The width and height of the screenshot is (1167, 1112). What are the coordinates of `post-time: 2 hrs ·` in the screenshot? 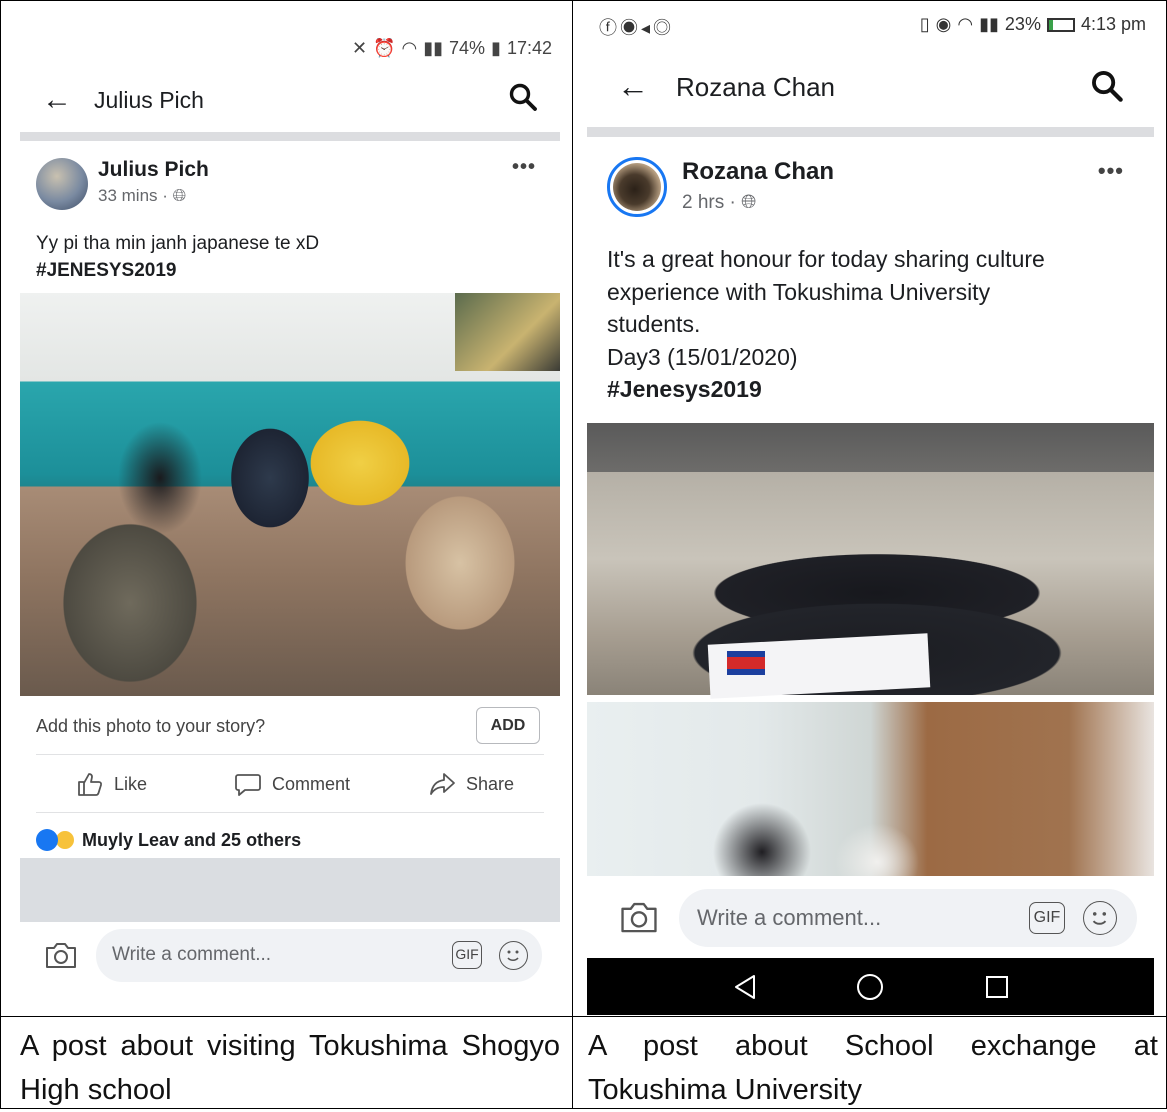 It's located at (712, 202).